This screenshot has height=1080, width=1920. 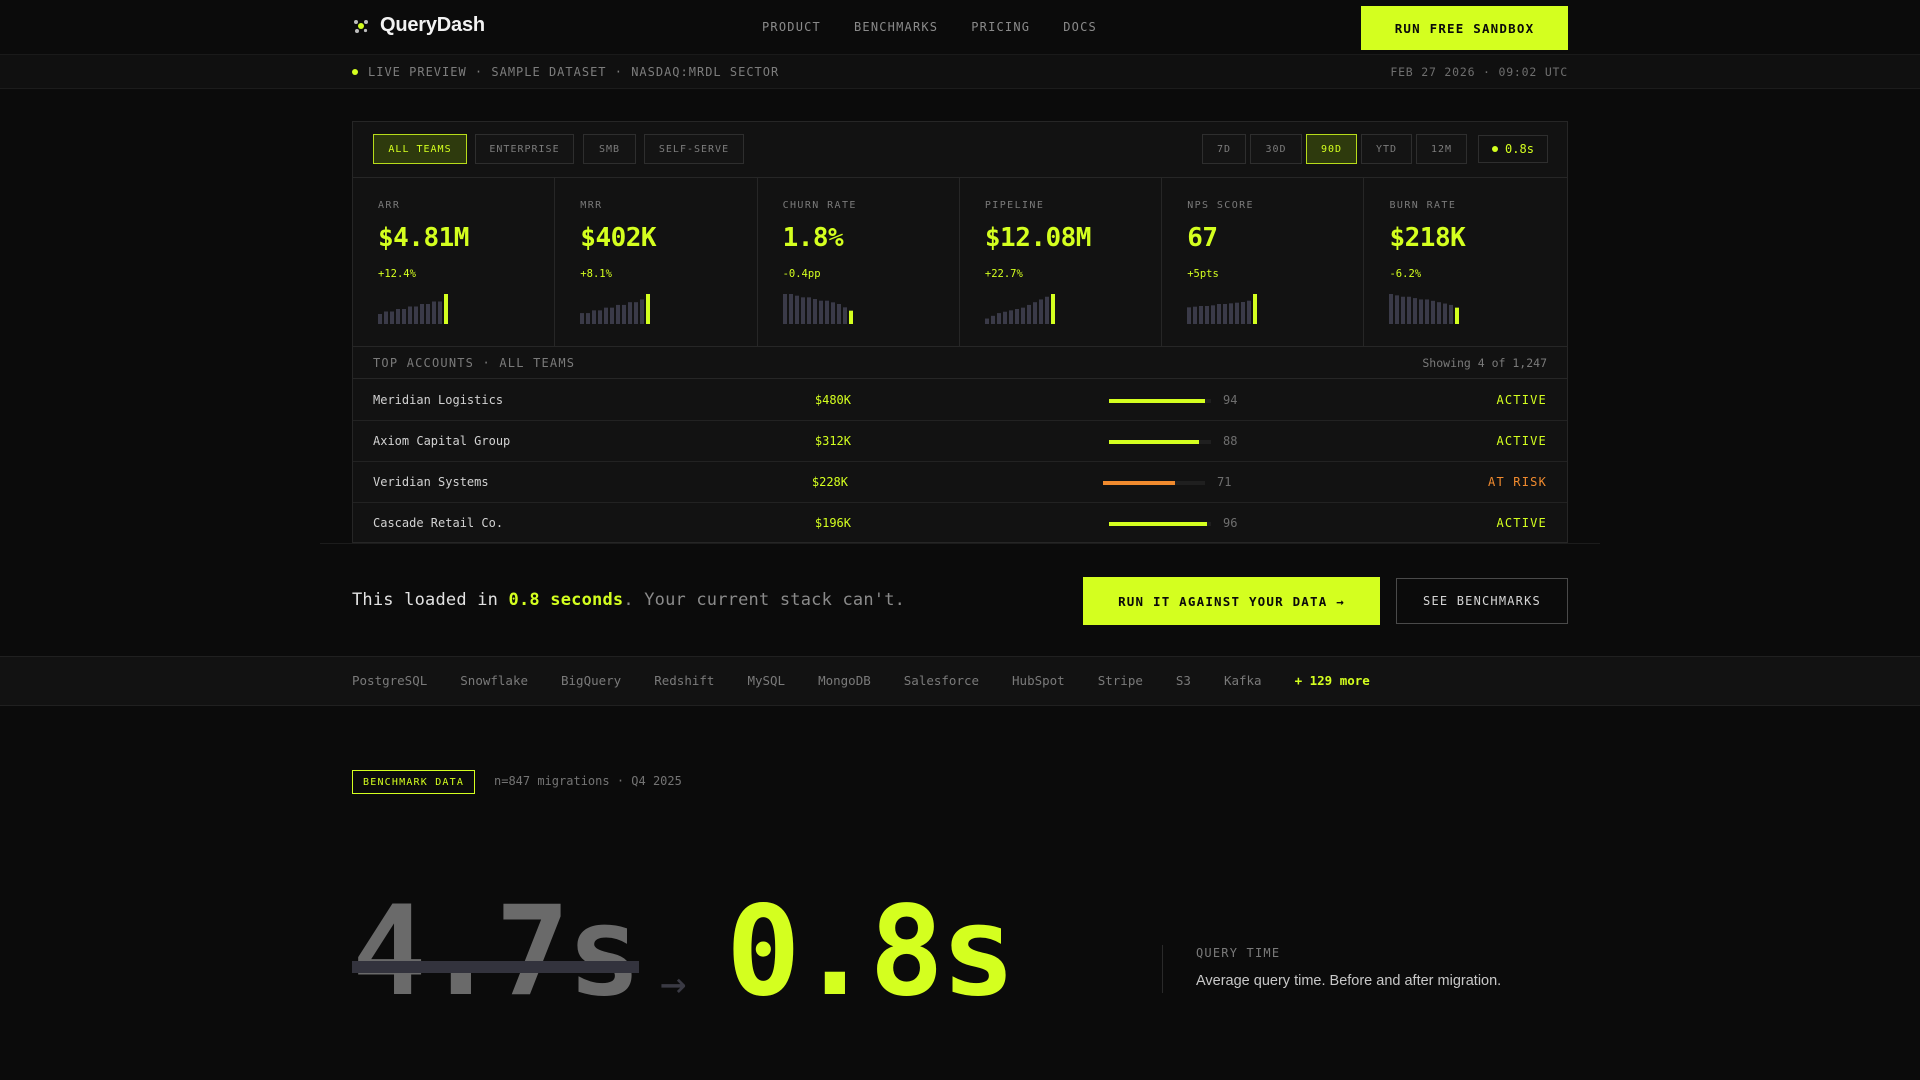 I want to click on nav-link-product: PRODUCT, so click(x=791, y=27).